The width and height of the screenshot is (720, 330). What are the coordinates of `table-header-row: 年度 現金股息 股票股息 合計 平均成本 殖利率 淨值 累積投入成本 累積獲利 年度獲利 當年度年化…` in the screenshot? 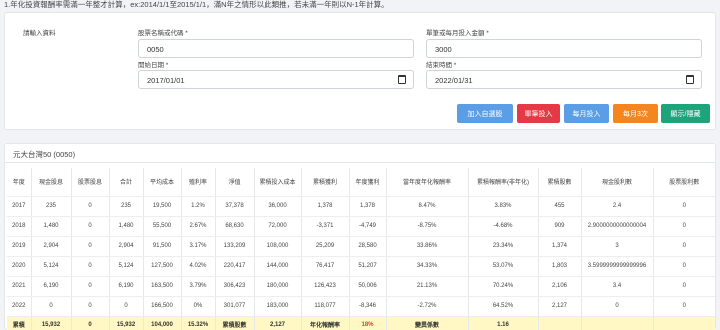 It's located at (361, 182).